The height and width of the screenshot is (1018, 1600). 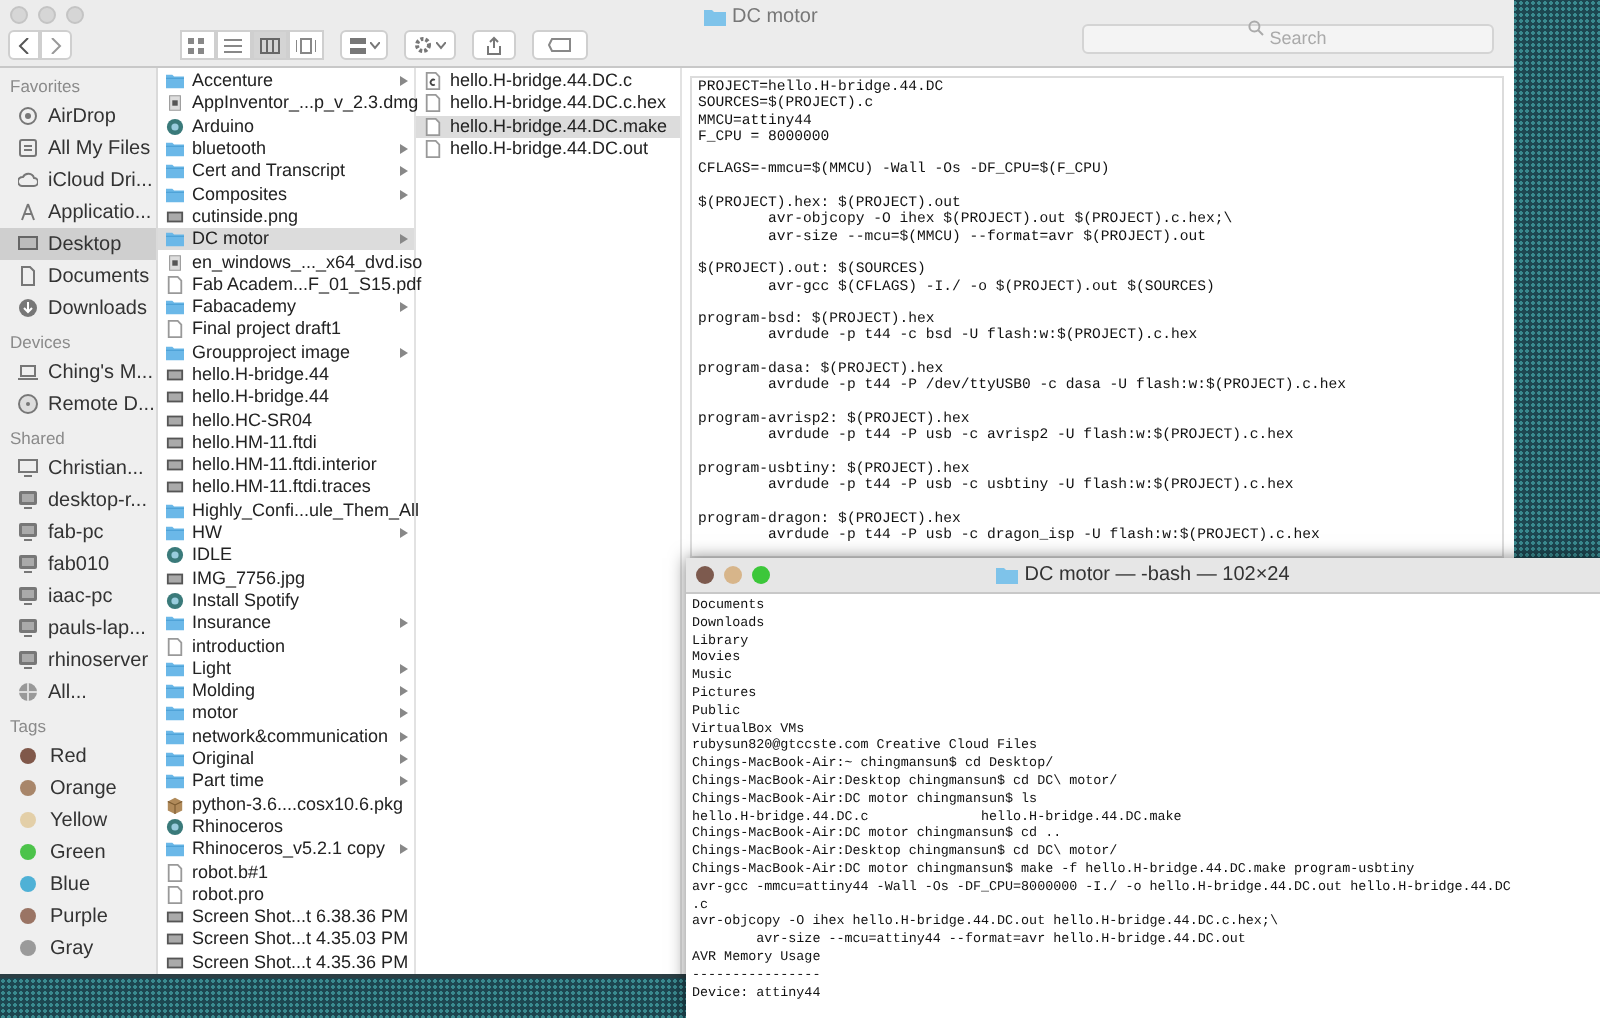 I want to click on settings-button, so click(x=430, y=45).